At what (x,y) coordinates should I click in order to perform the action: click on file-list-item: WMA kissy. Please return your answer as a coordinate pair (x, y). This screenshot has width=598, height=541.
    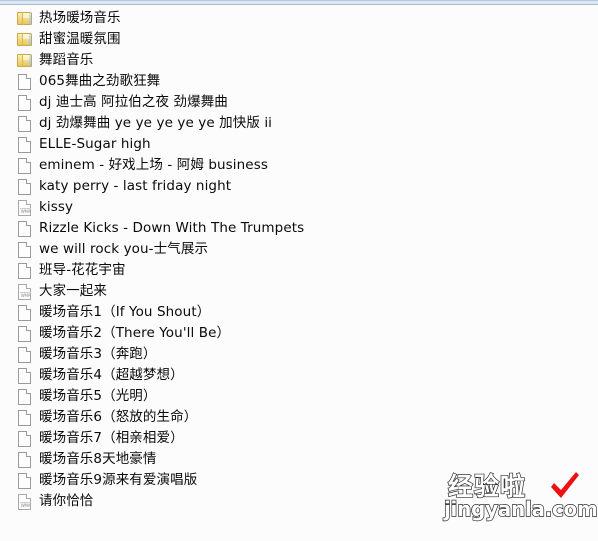
    Looking at the image, I should click on (299, 207).